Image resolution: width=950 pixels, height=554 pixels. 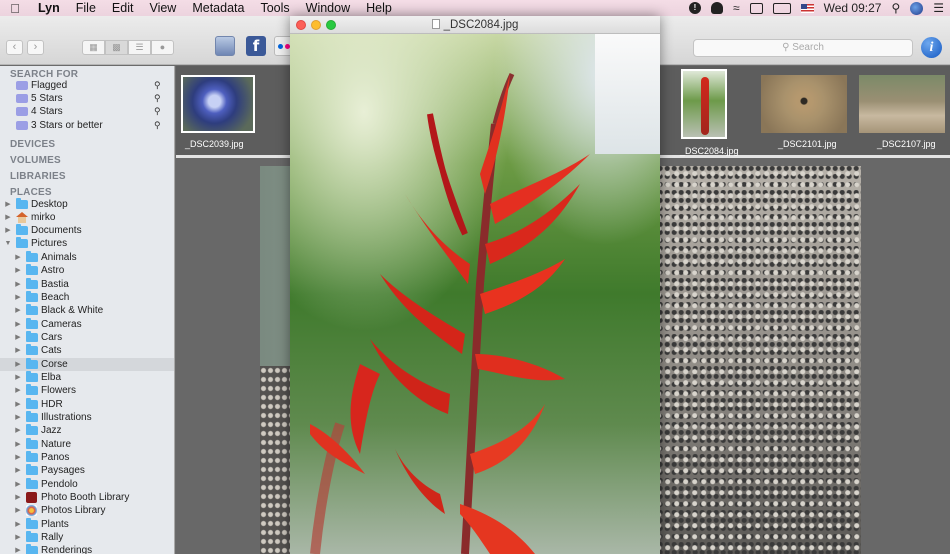 What do you see at coordinates (804, 104) in the screenshot?
I see `thumbnail-dsc2101` at bounding box center [804, 104].